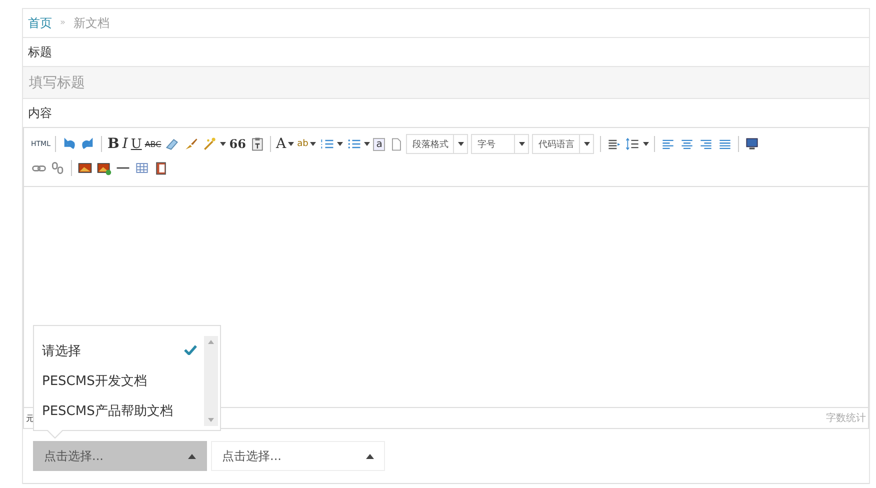 Image resolution: width=876 pixels, height=488 pixels. Describe the element at coordinates (563, 144) in the screenshot. I see `format-dropdown: 代码语言` at that location.